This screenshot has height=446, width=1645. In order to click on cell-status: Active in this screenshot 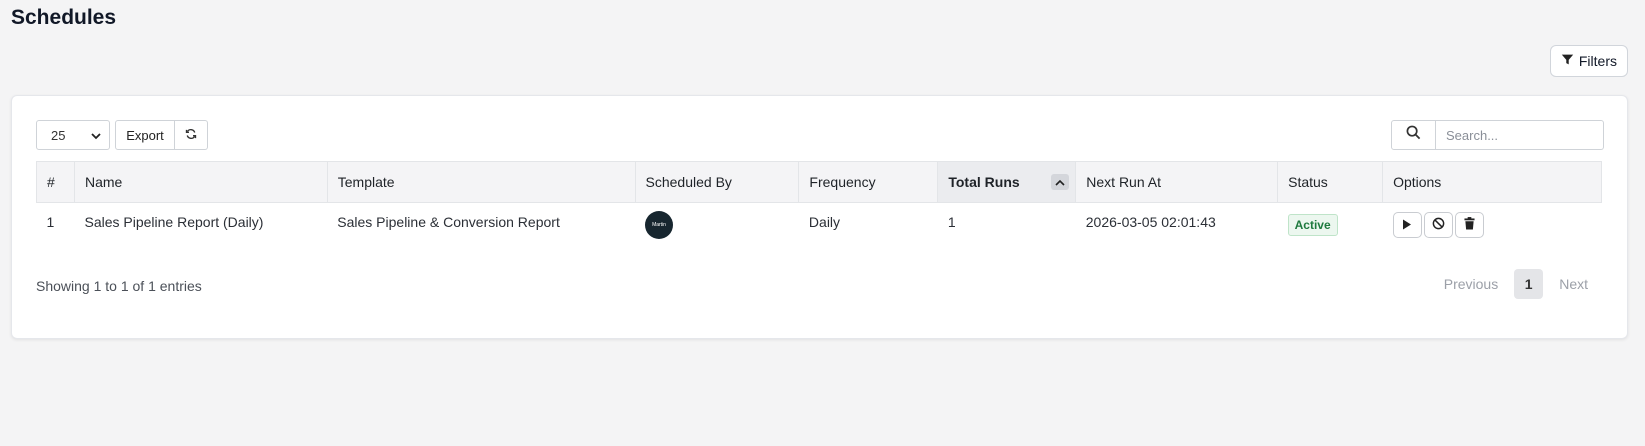, I will do `click(1330, 225)`.